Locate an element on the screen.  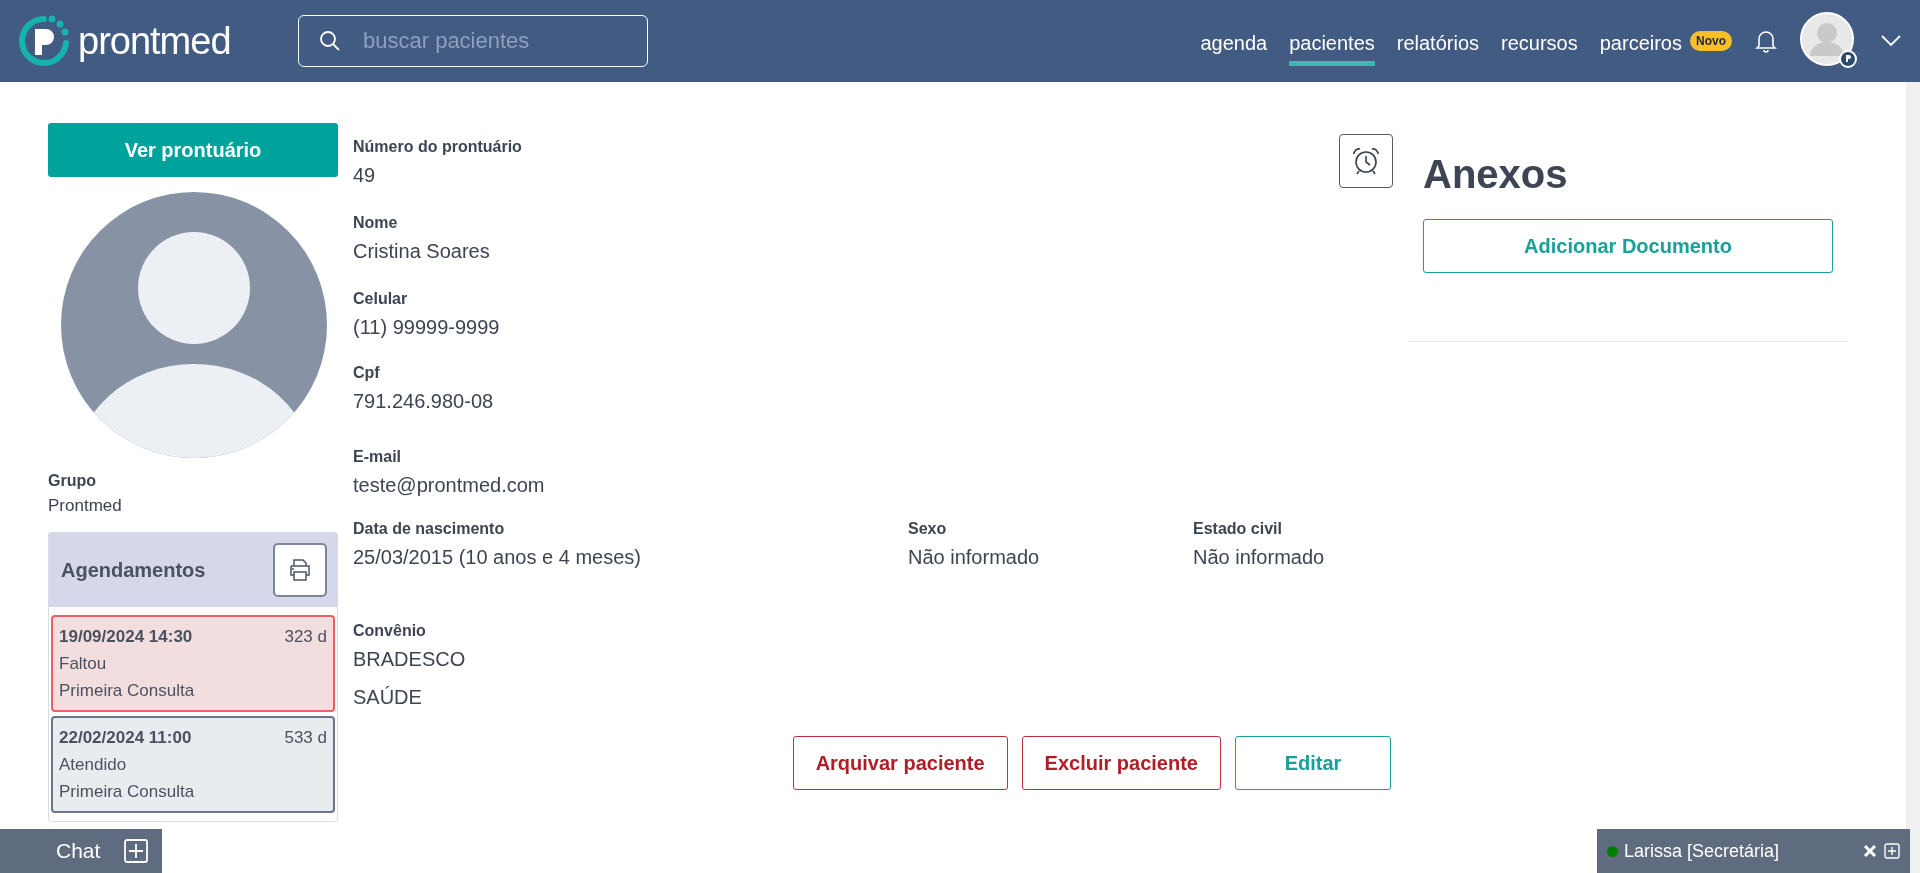
field-value: 25/03/2015 (10 anos e 4 meses) is located at coordinates (497, 557).